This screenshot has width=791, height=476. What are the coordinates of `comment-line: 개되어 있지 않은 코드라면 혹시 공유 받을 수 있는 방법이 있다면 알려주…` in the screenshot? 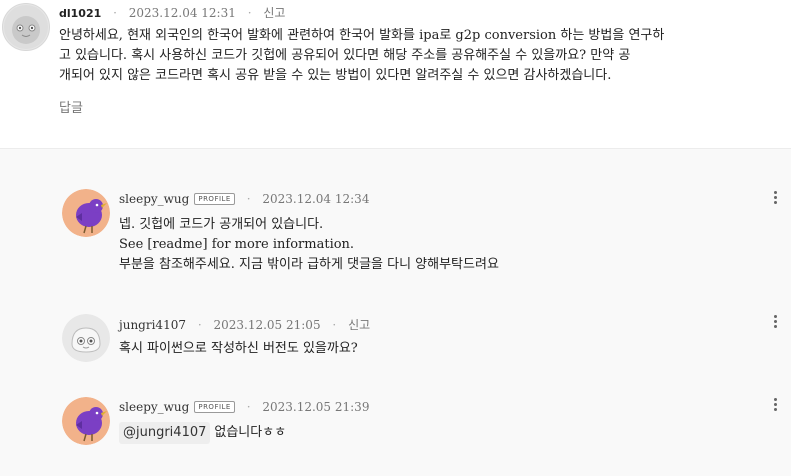 It's located at (335, 75).